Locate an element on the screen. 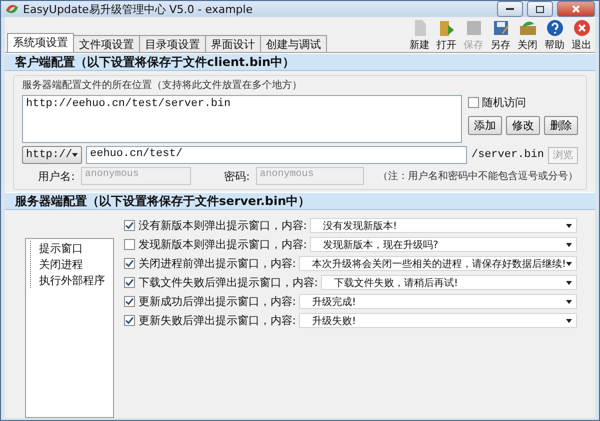  toolbar-button: 另存 is located at coordinates (500, 35).